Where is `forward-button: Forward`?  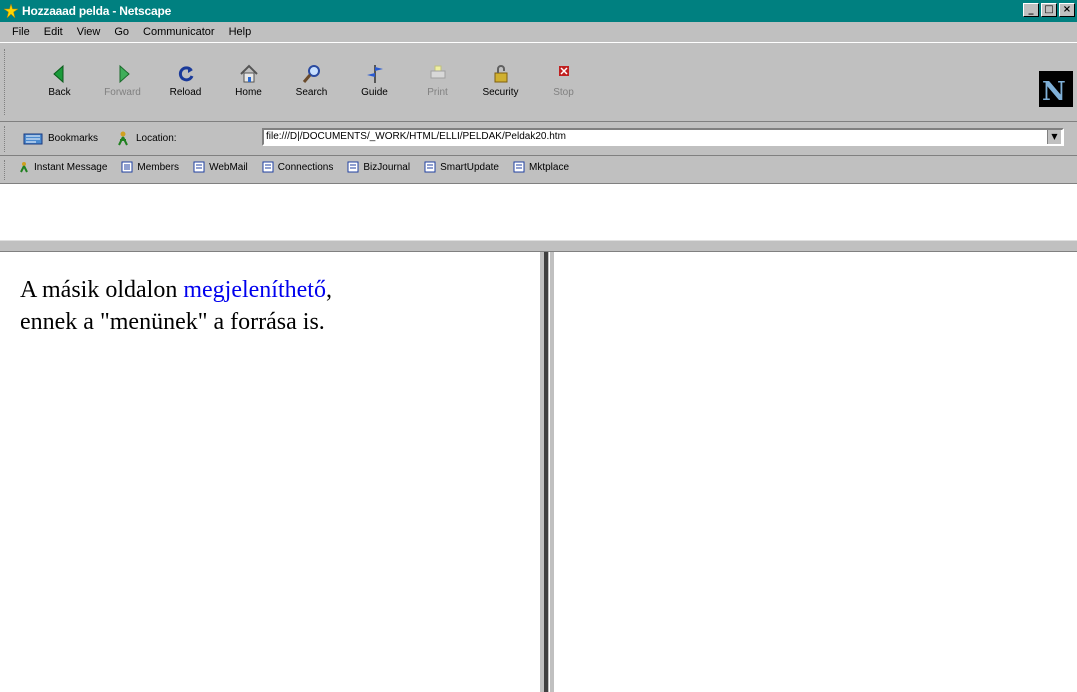 forward-button: Forward is located at coordinates (122, 82).